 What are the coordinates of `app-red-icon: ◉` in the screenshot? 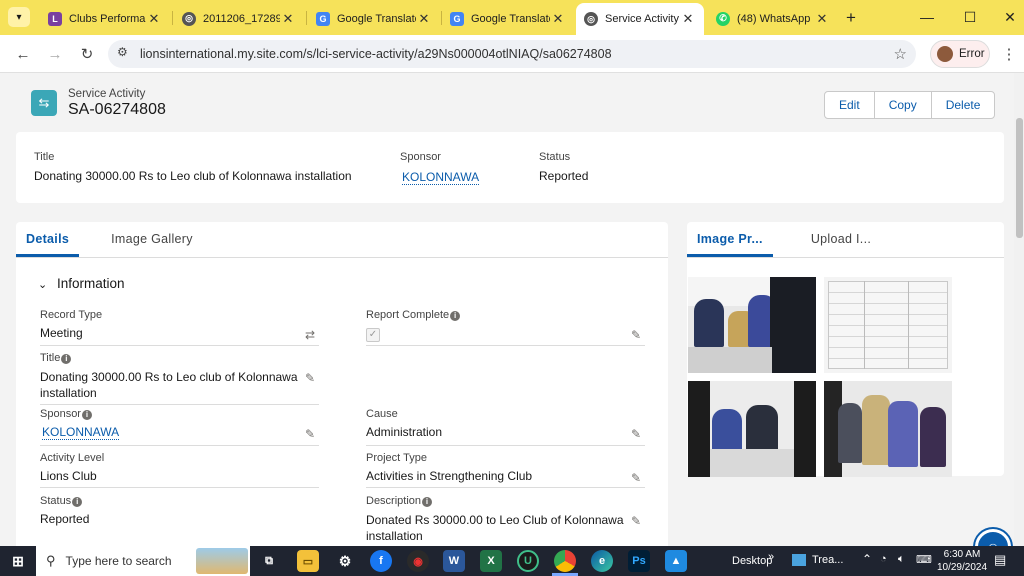 It's located at (418, 561).